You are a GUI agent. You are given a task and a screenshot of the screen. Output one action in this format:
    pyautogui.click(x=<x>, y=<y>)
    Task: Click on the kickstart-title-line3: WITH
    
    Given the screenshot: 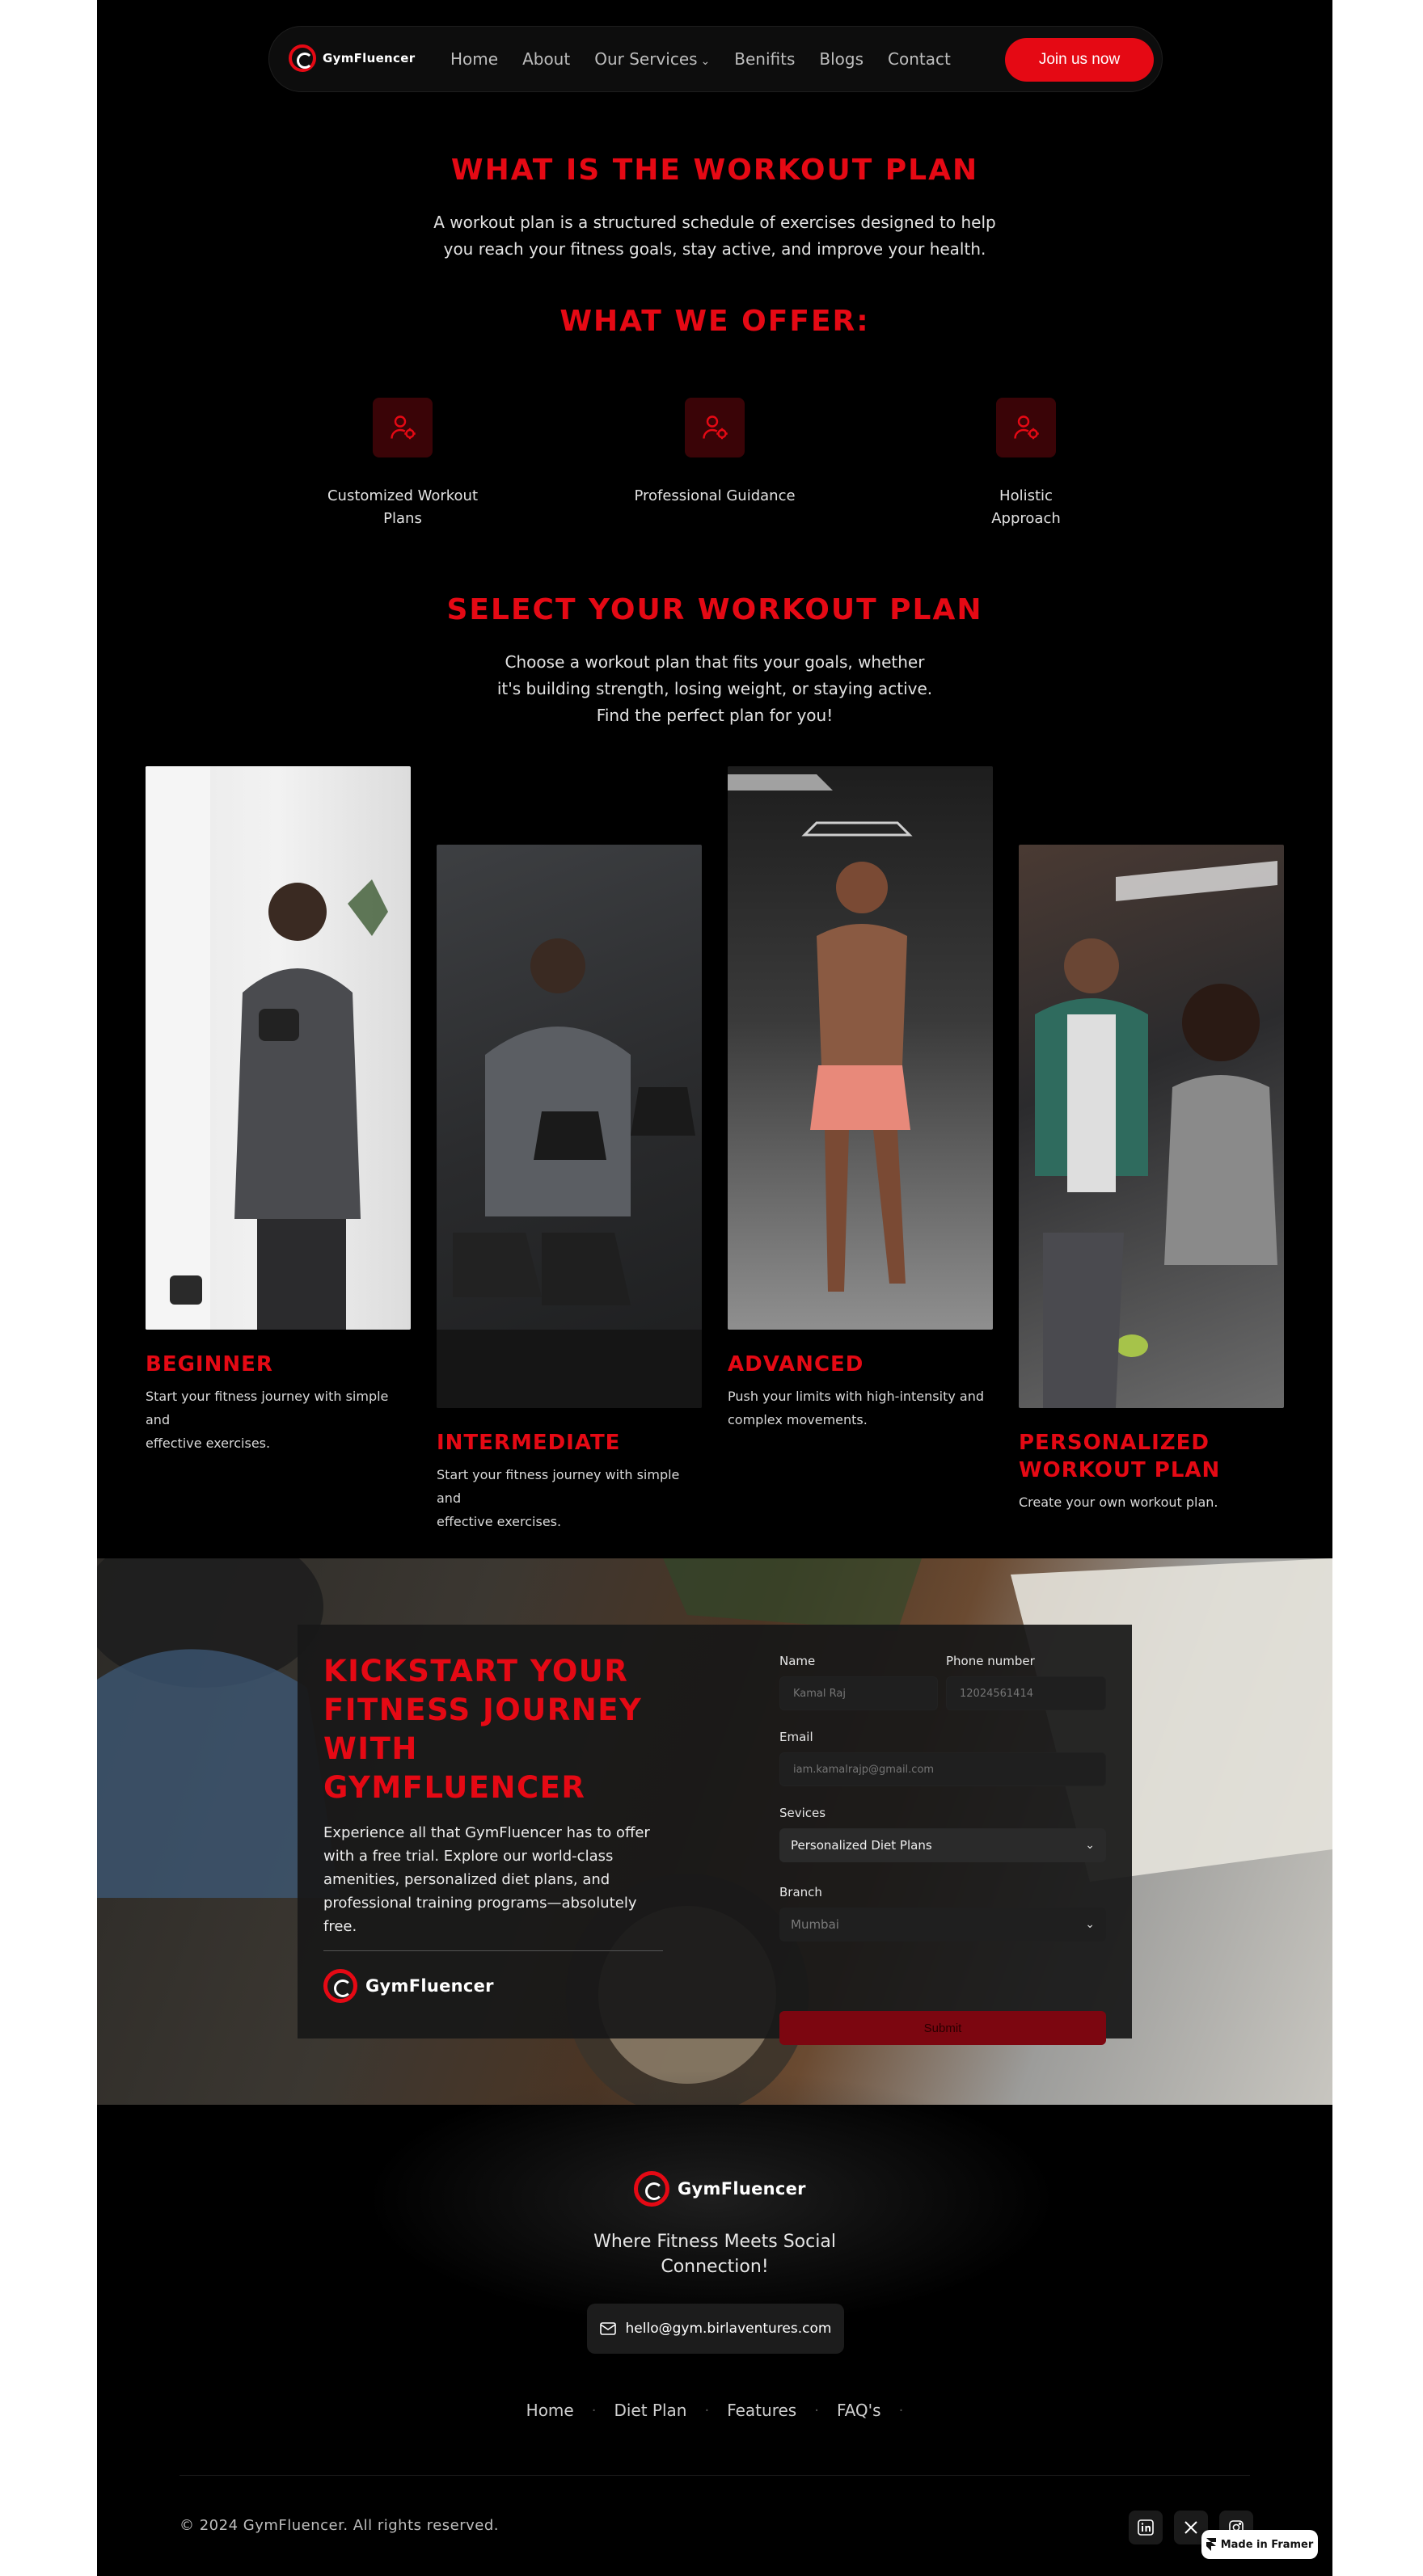 What is the action you would take?
    pyautogui.click(x=370, y=1748)
    